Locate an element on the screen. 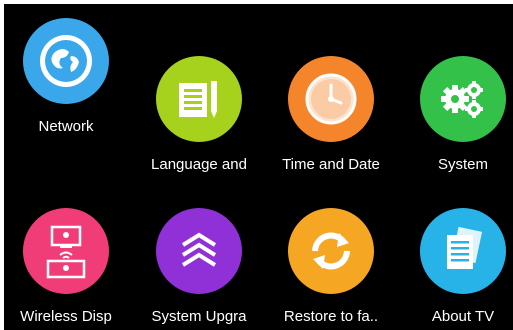 This screenshot has height=330, width=513. language-icon is located at coordinates (198, 99).